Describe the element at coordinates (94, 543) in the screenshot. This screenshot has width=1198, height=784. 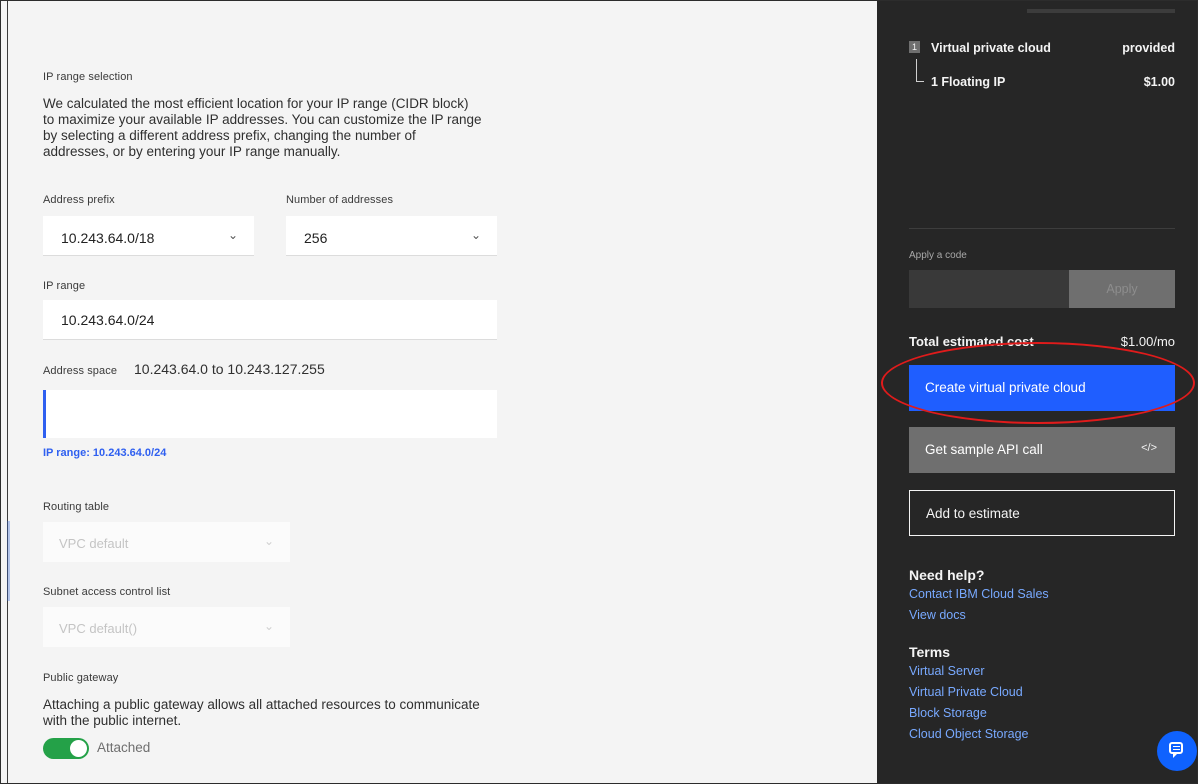
I see `routing-table-value: VPC default` at that location.